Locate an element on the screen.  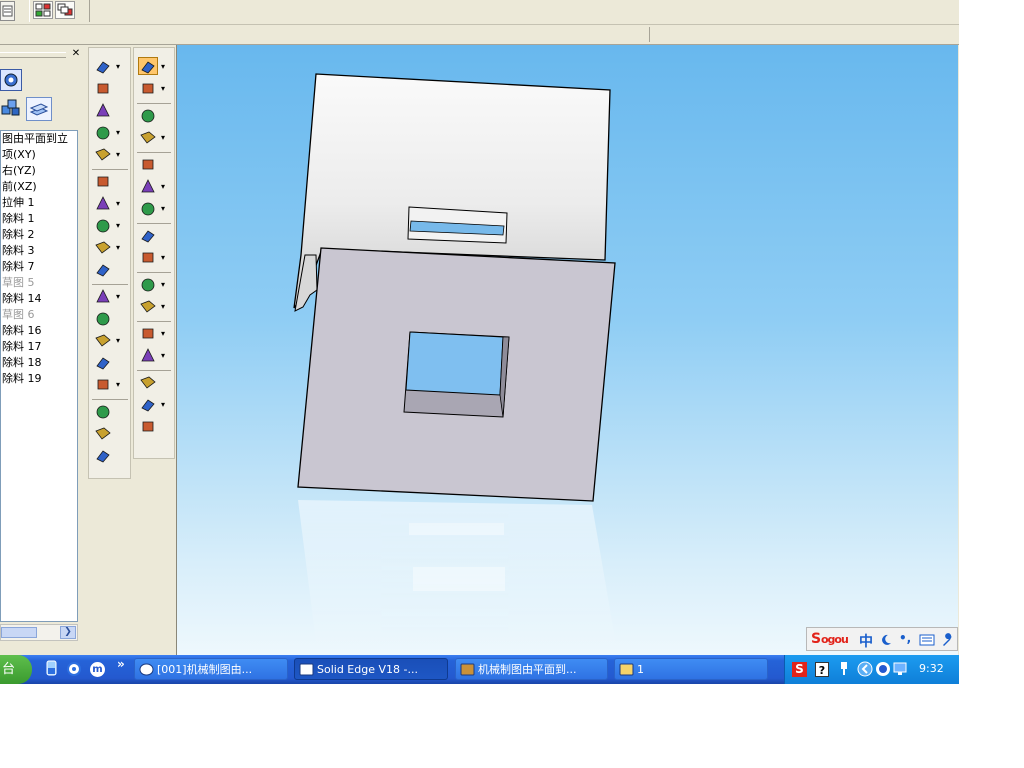
feature-tree-item: 除料 7 is located at coordinates (39, 267).